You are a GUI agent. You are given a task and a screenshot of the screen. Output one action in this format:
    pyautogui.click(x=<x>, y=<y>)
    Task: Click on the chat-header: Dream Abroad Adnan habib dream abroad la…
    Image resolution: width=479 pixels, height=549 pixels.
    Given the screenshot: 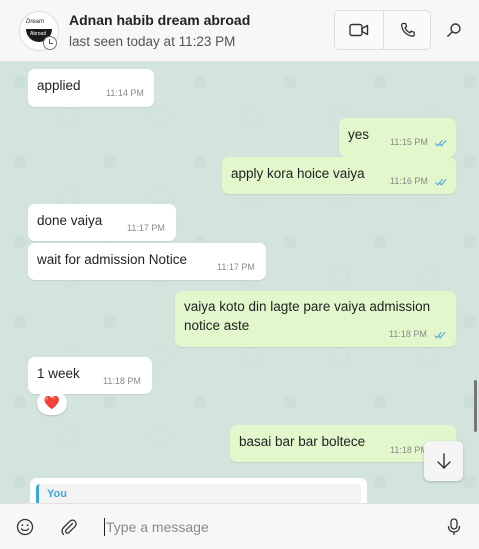 What is the action you would take?
    pyautogui.click(x=239, y=31)
    